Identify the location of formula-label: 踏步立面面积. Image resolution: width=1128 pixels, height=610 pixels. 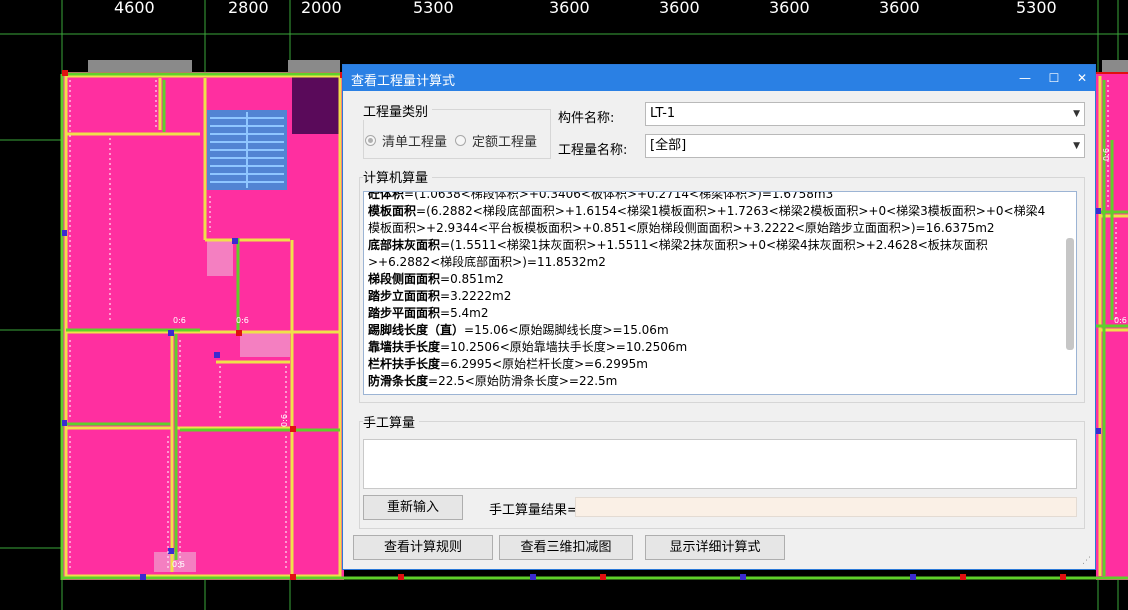
(404, 296).